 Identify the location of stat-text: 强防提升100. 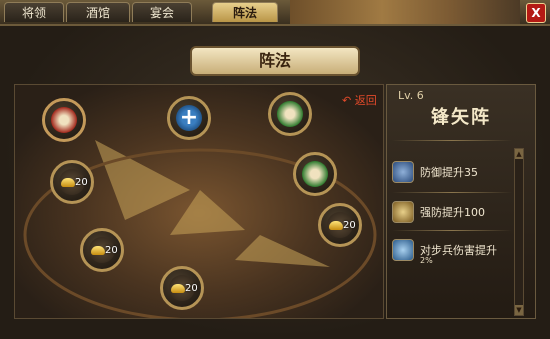
(452, 212).